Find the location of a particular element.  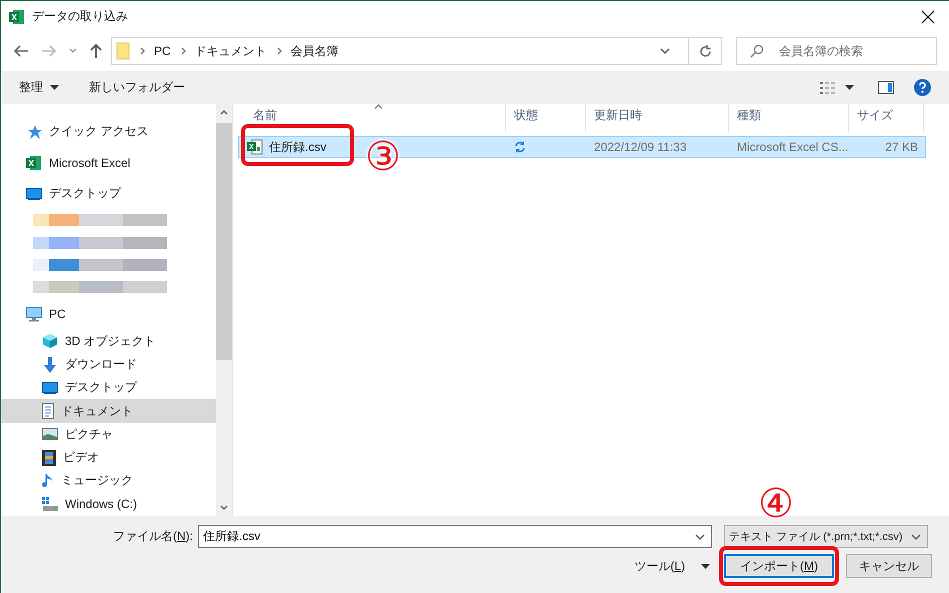

scroll-down-icon is located at coordinates (224, 507).